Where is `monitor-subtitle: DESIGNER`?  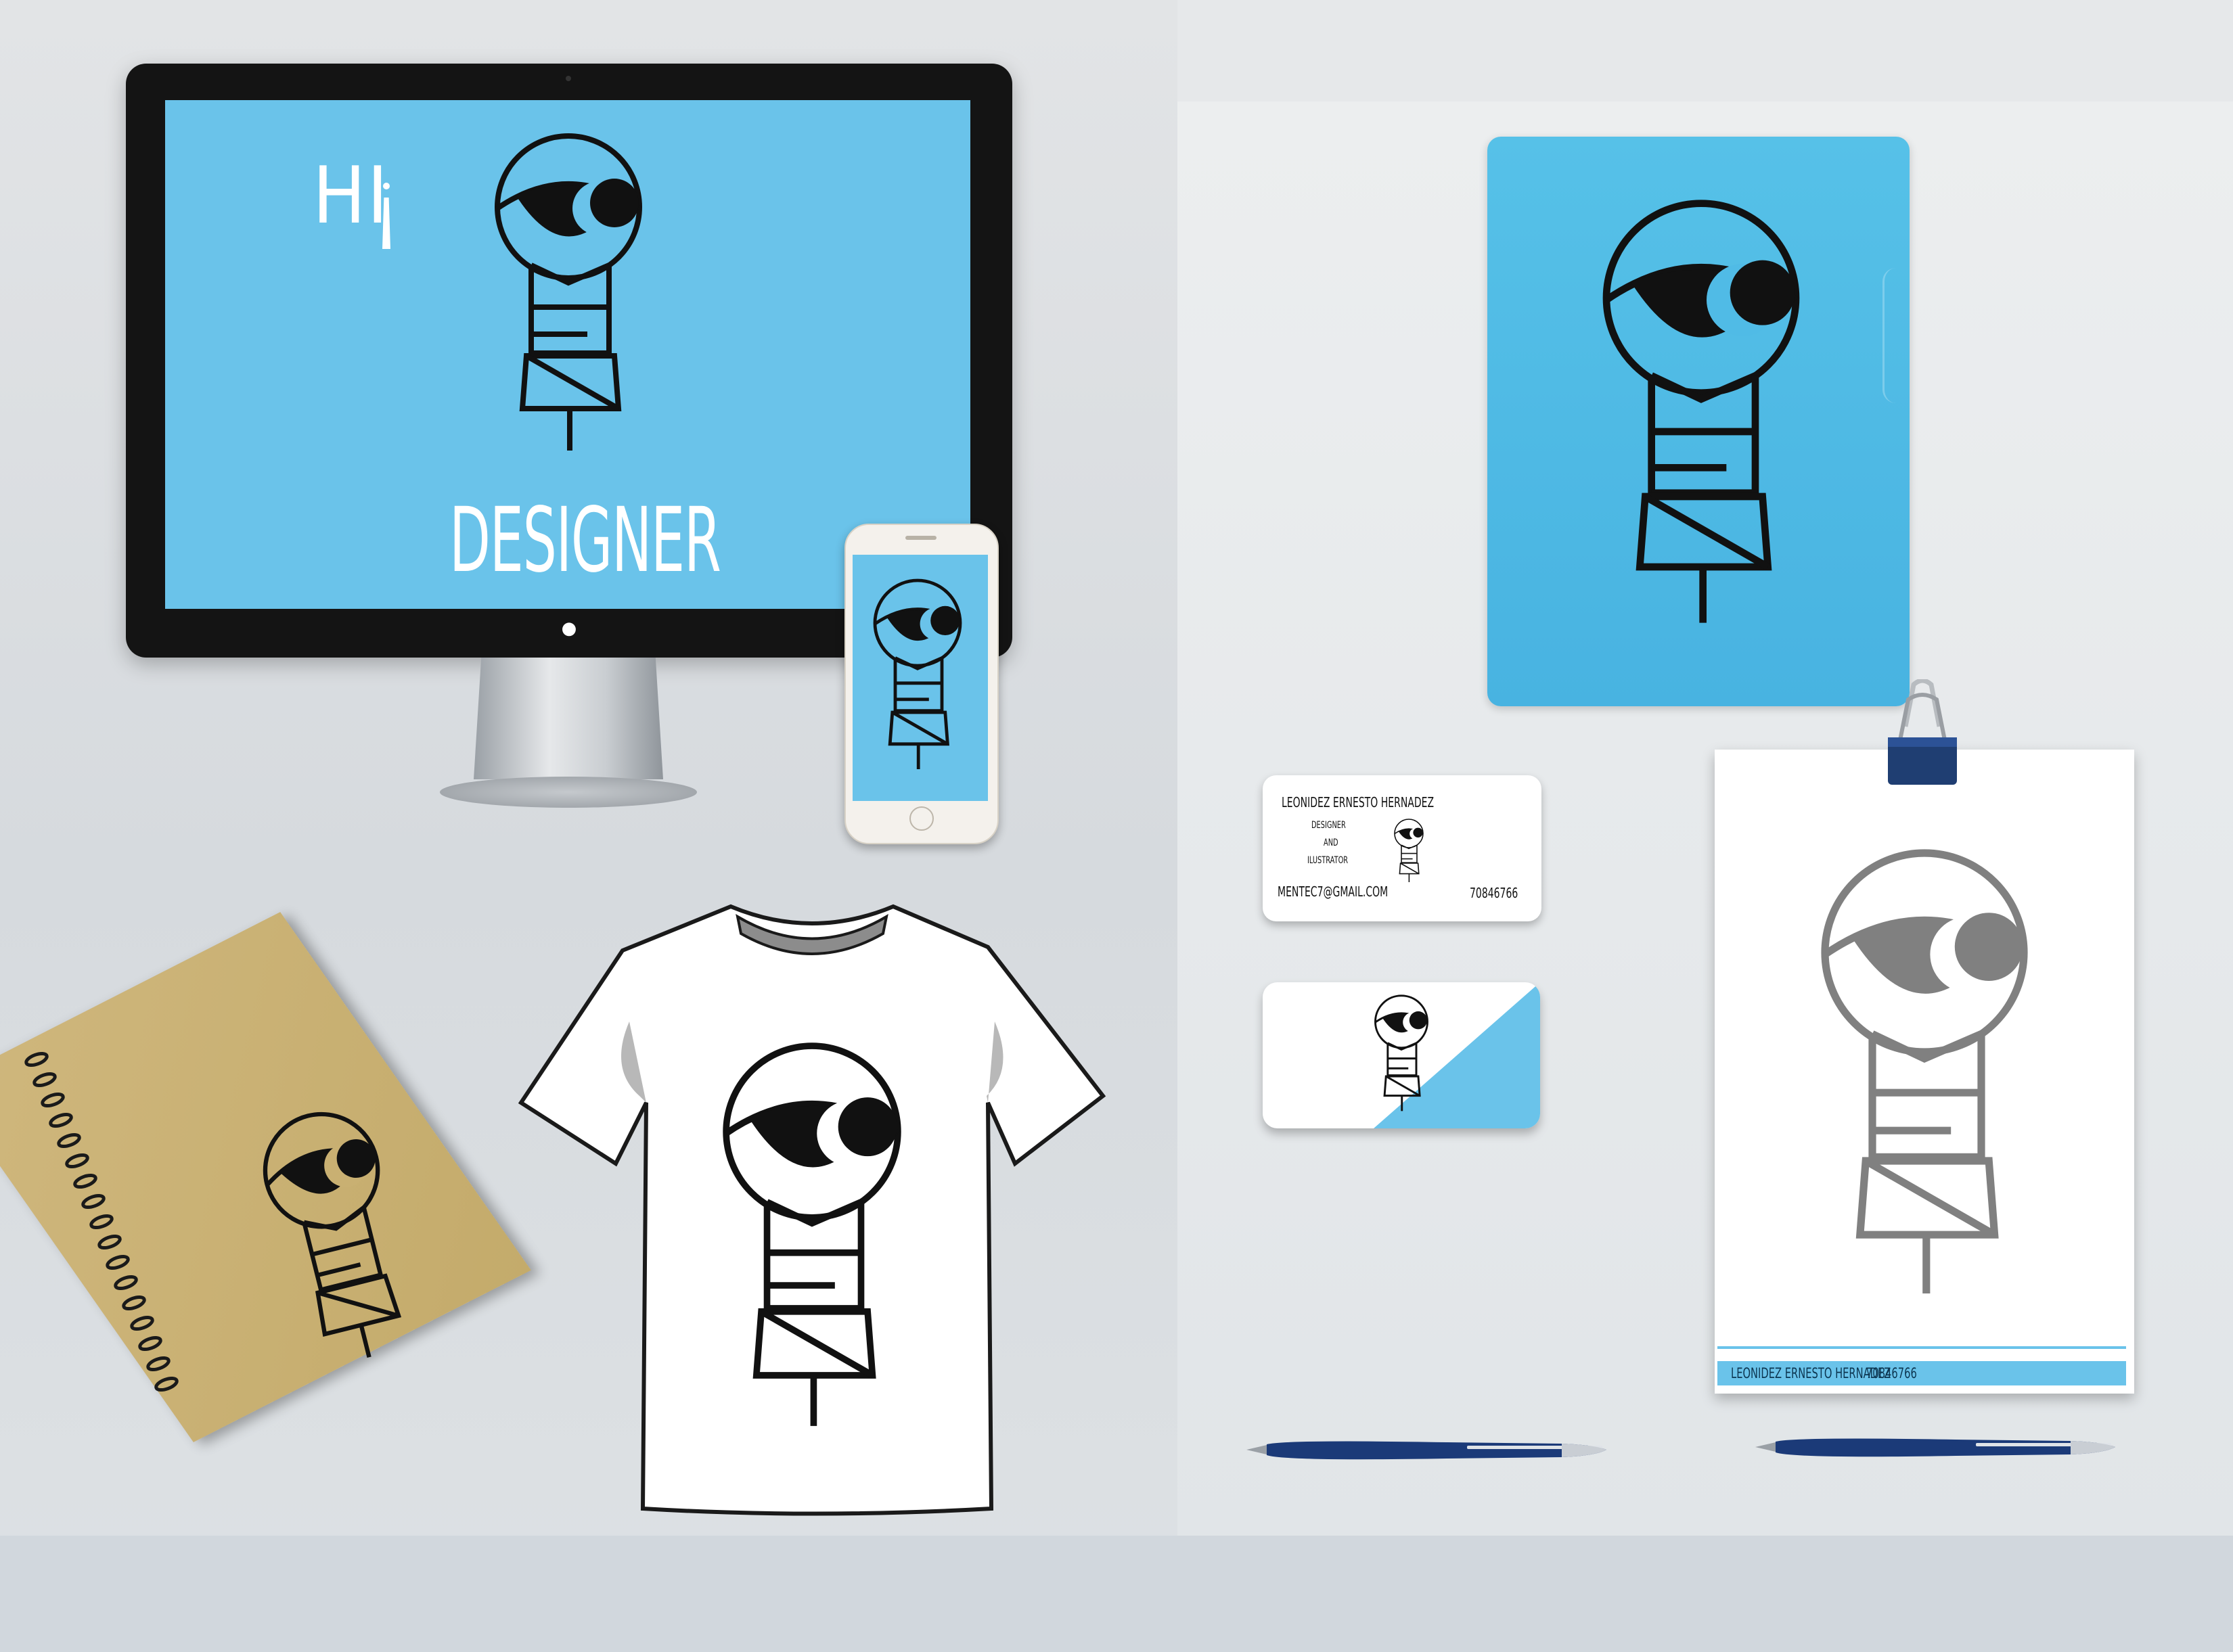 monitor-subtitle: DESIGNER is located at coordinates (585, 540).